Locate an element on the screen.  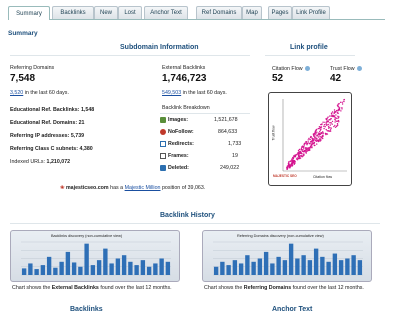
ref-domains-bar-chart is located at coordinates (288, 258).